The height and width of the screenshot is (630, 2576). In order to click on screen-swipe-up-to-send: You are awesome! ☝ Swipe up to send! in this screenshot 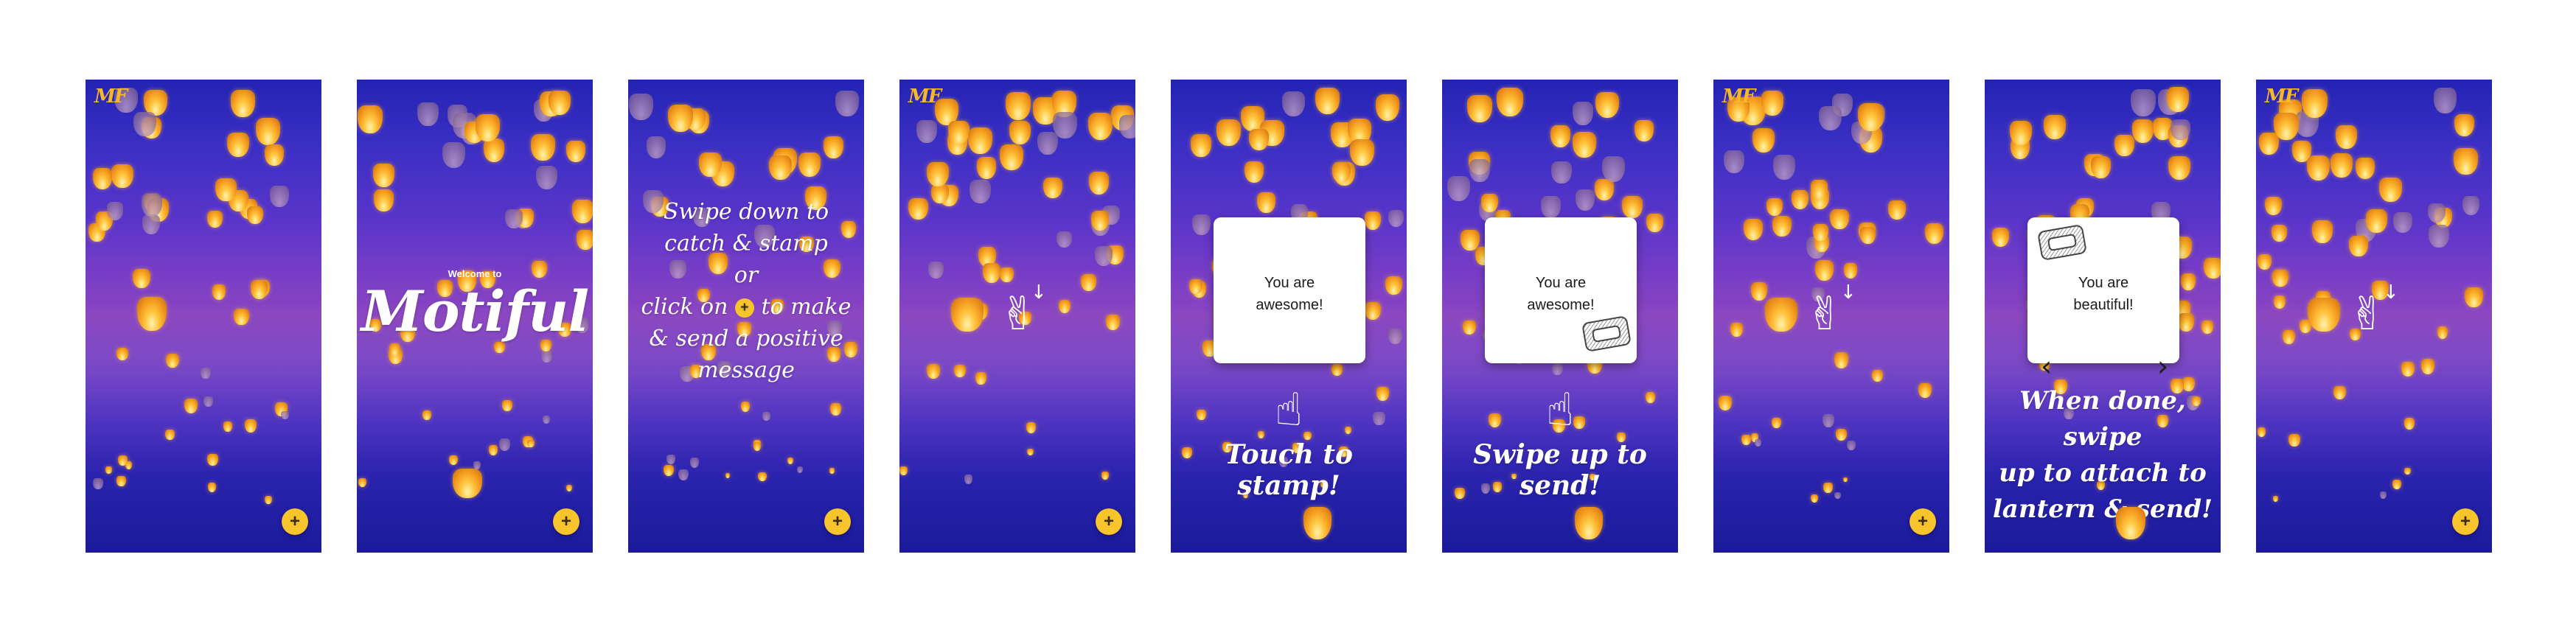, I will do `click(1560, 316)`.